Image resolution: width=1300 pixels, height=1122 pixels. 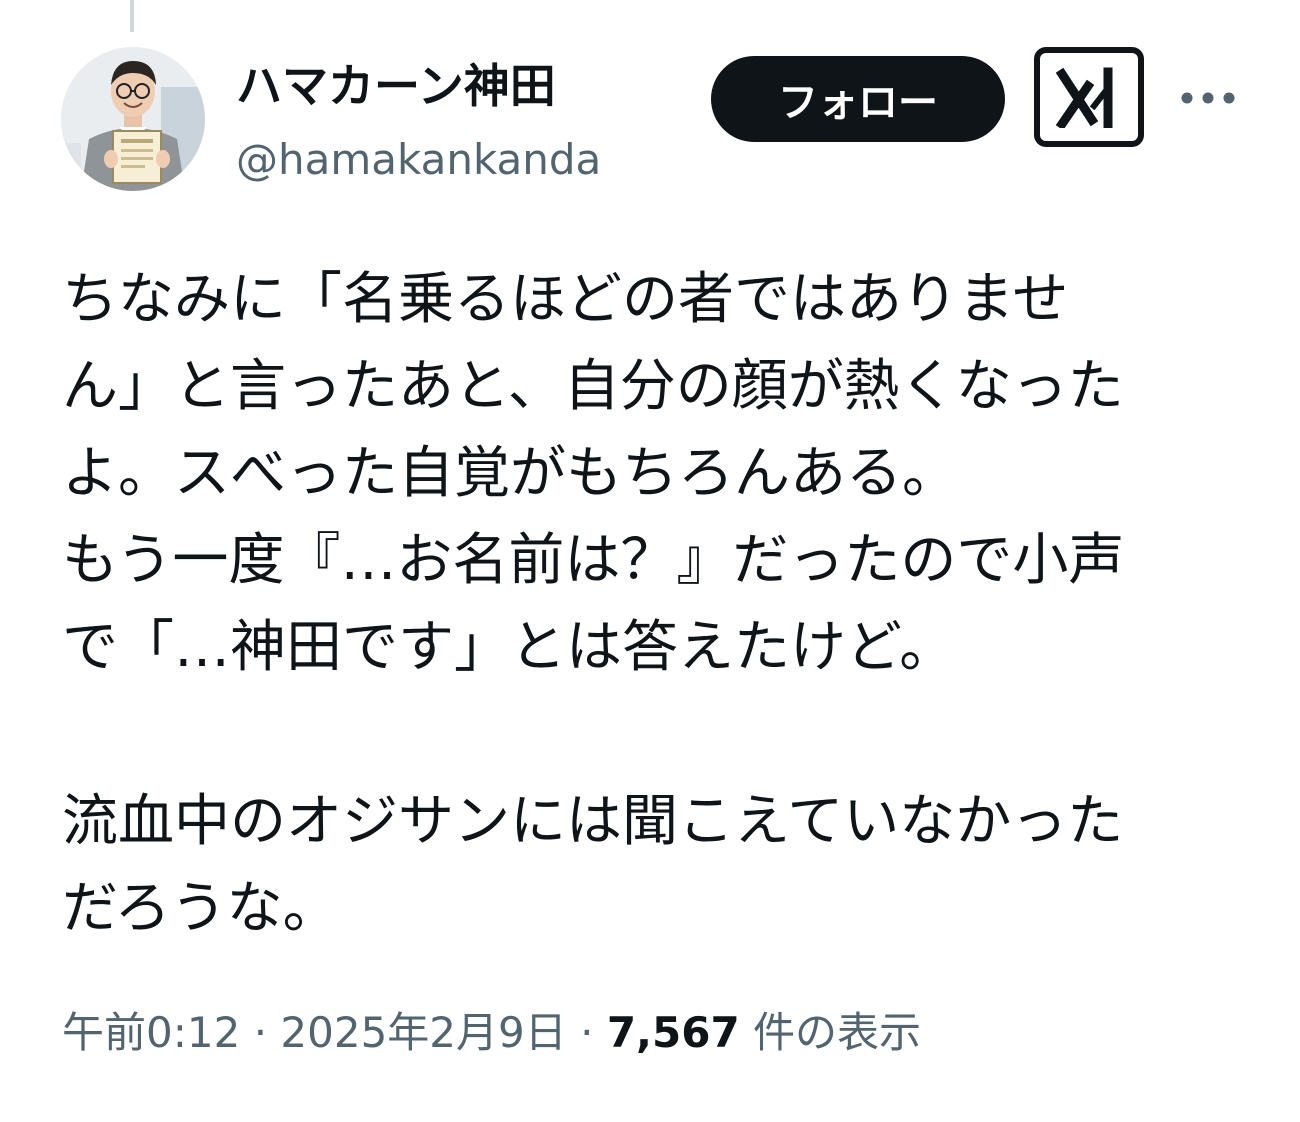 What do you see at coordinates (1084, 97) in the screenshot?
I see `grok-icon` at bounding box center [1084, 97].